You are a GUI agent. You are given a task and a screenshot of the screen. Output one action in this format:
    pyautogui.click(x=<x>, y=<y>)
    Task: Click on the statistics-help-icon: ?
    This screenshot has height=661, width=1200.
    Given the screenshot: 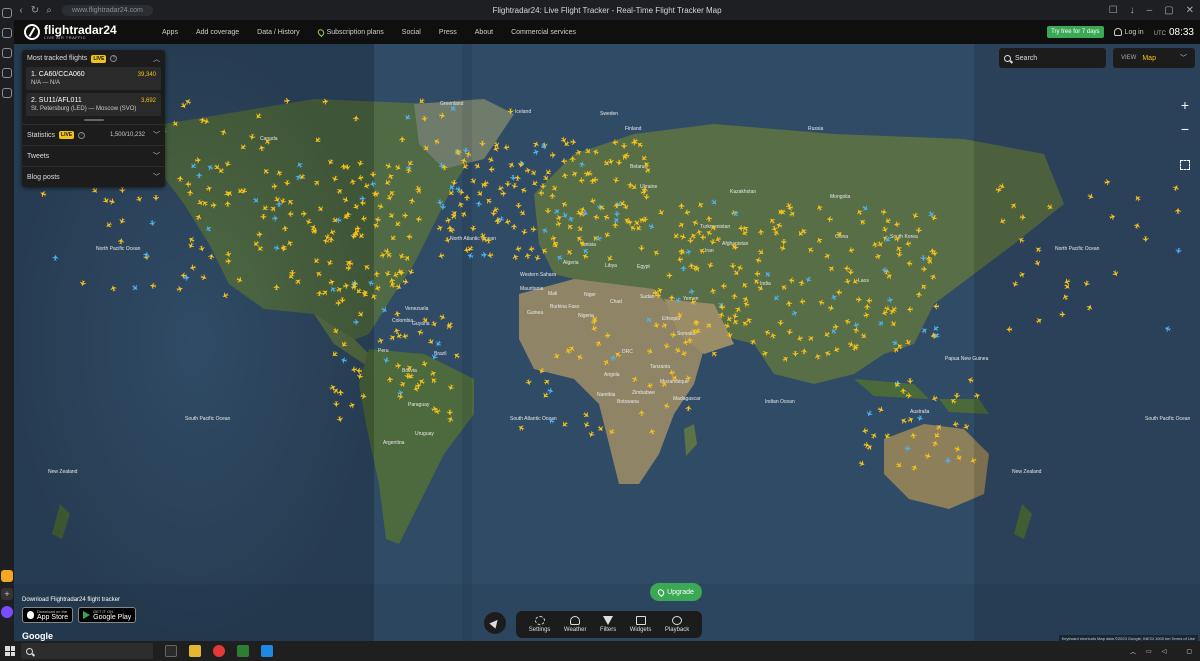 What is the action you would take?
    pyautogui.click(x=82, y=135)
    